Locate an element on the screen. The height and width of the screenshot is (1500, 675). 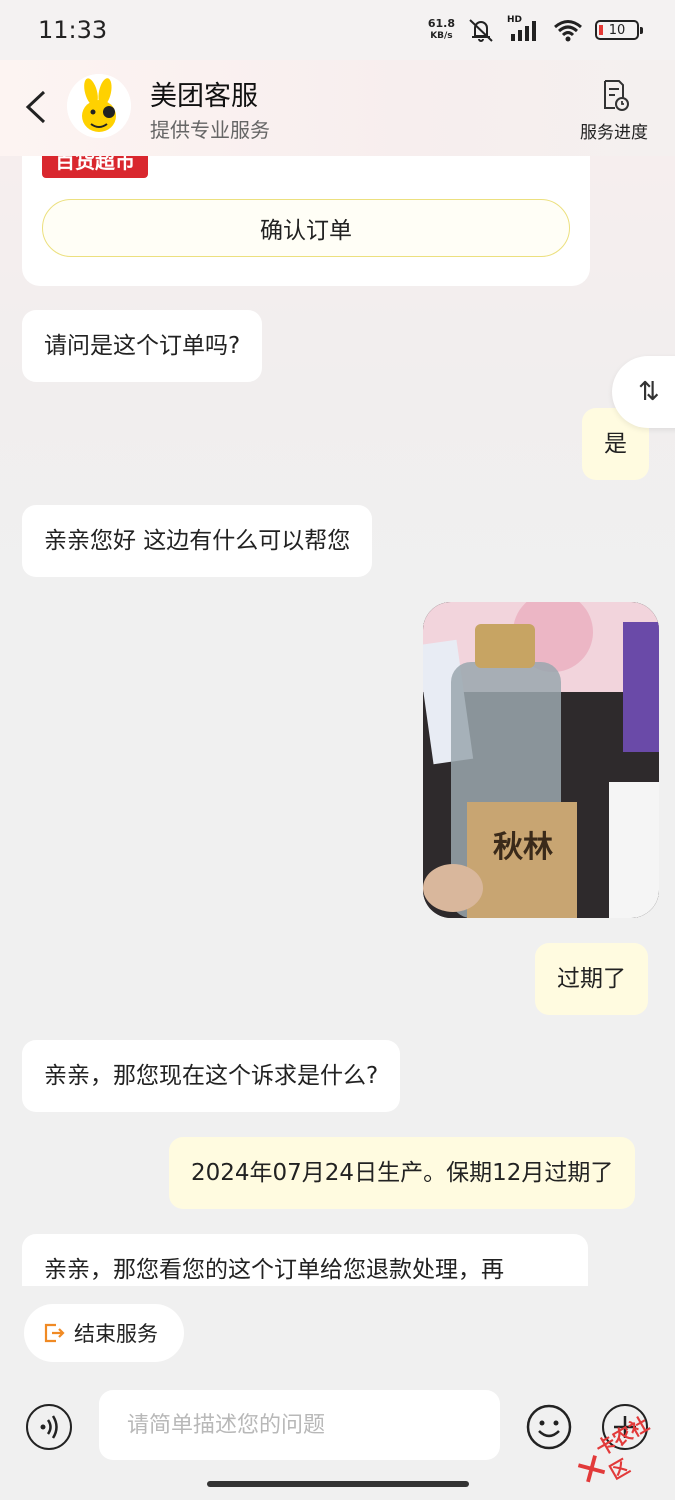
battery-icon: 10 is located at coordinates (619, 30).